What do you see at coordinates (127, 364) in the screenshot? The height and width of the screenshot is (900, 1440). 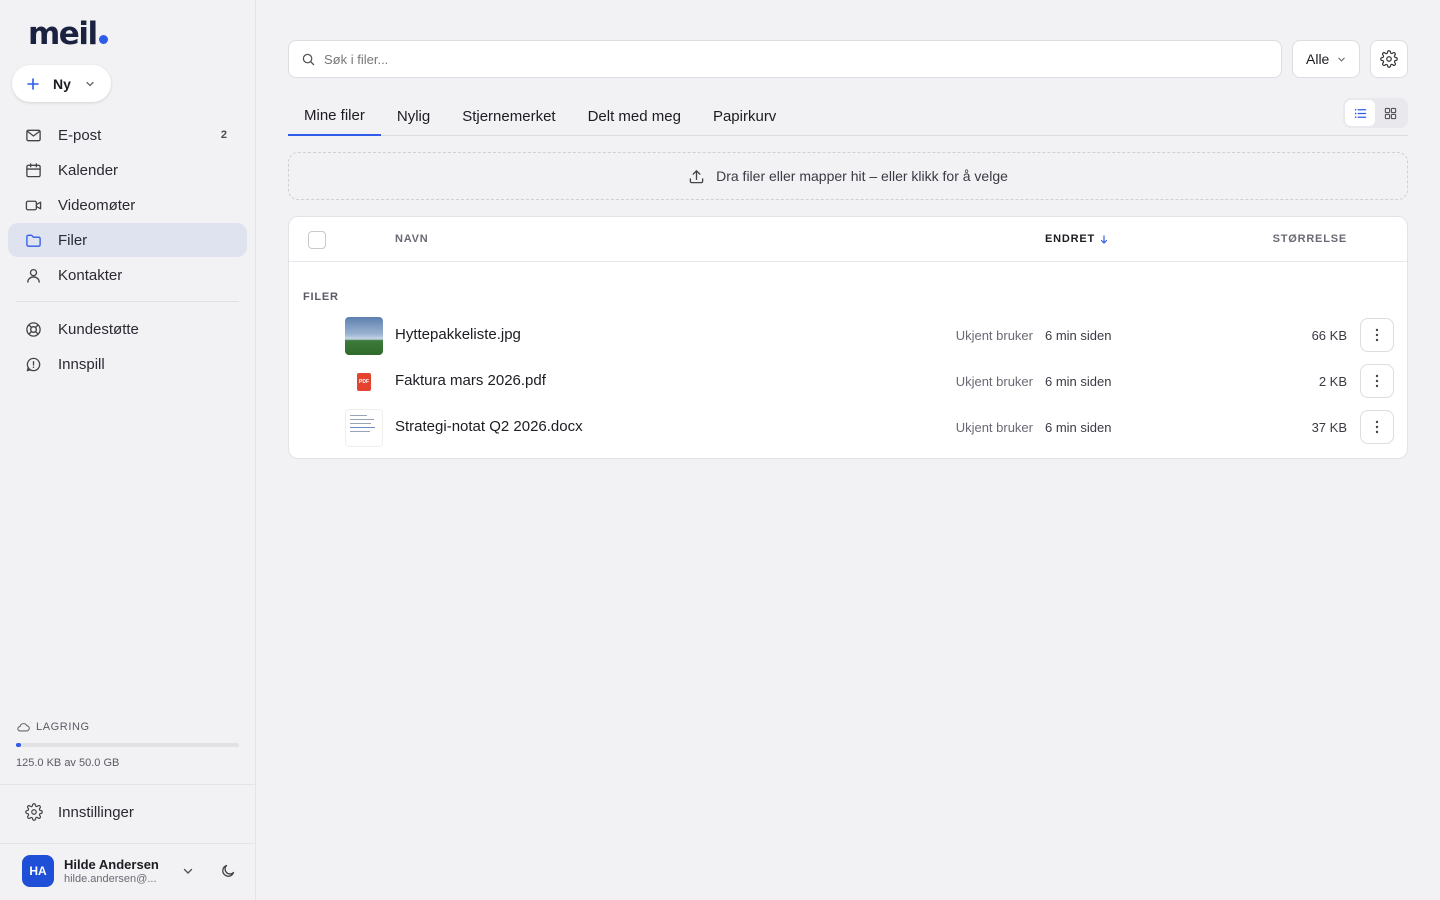 I see `sidebar-item-feedback: Innspill` at bounding box center [127, 364].